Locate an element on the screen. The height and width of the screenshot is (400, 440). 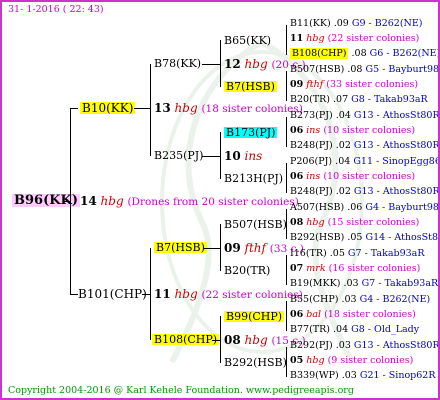
queen-id: B55(CHP) is located at coordinates (314, 299).